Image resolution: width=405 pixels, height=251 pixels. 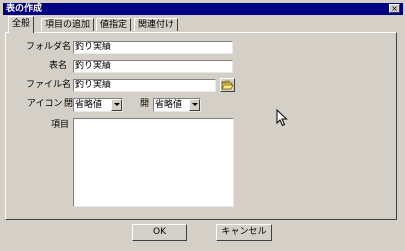 I want to click on folder-name-label: フォルダ名, so click(x=49, y=47).